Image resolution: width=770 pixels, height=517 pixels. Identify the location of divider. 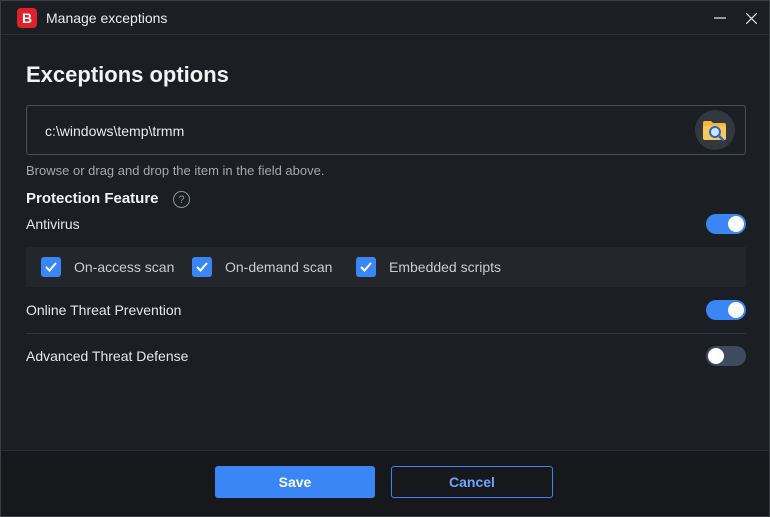
(386, 333).